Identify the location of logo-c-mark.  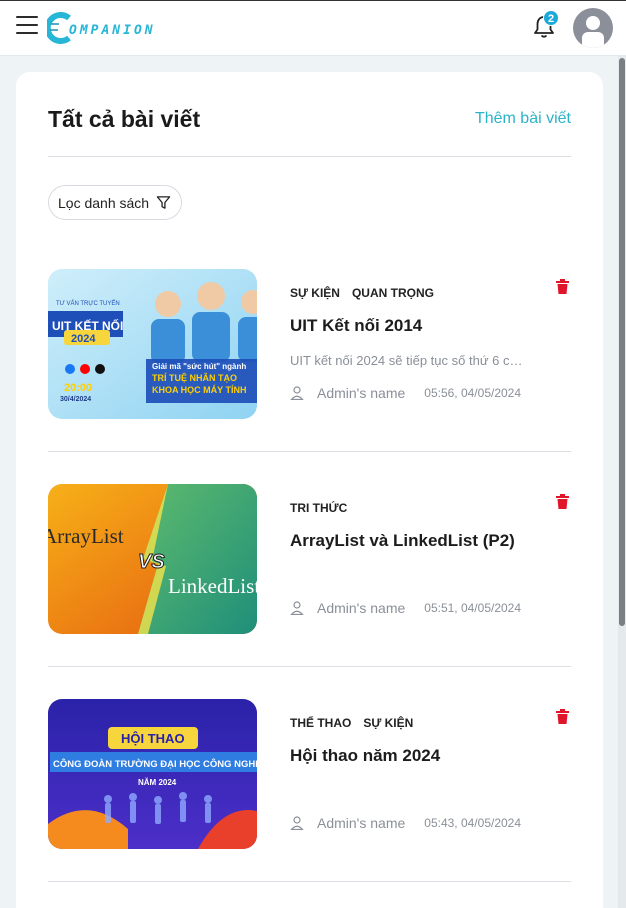
(59, 28).